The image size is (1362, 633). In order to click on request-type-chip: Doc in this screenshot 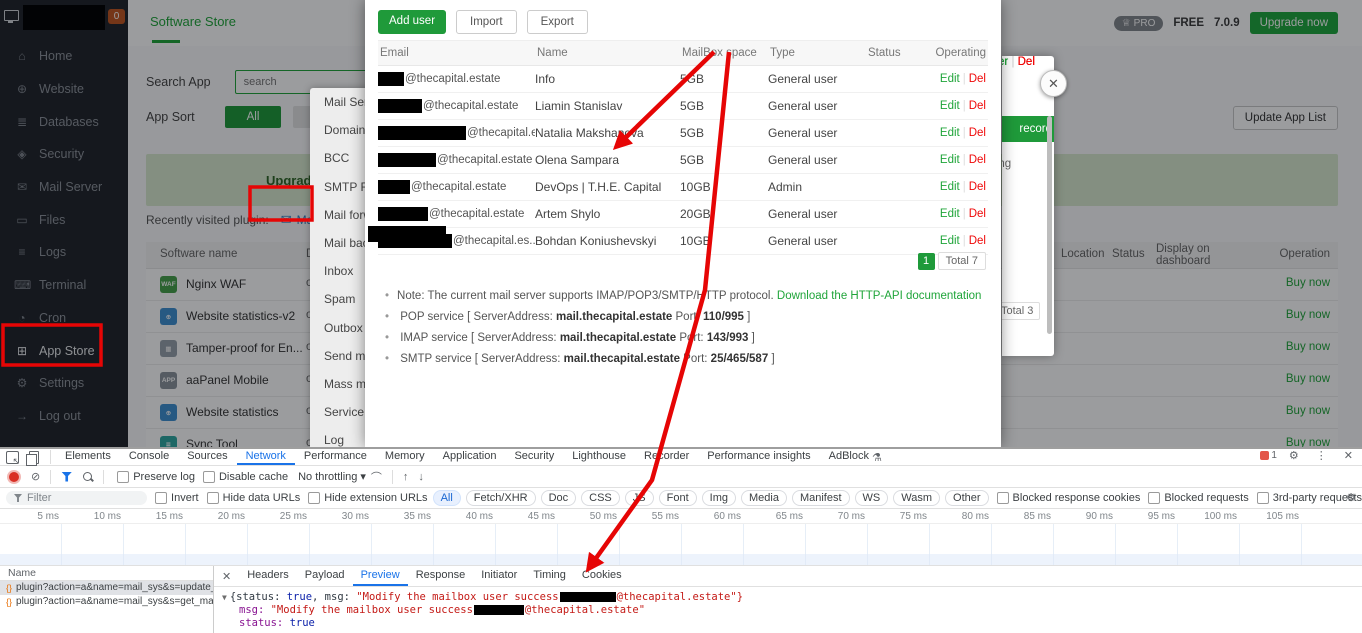, I will do `click(558, 498)`.